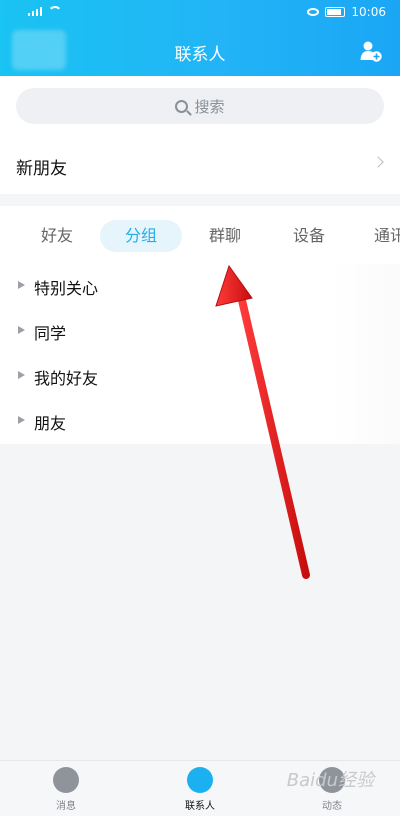 The width and height of the screenshot is (400, 816). Describe the element at coordinates (378, 162) in the screenshot. I see `chevron-right-icon` at that location.